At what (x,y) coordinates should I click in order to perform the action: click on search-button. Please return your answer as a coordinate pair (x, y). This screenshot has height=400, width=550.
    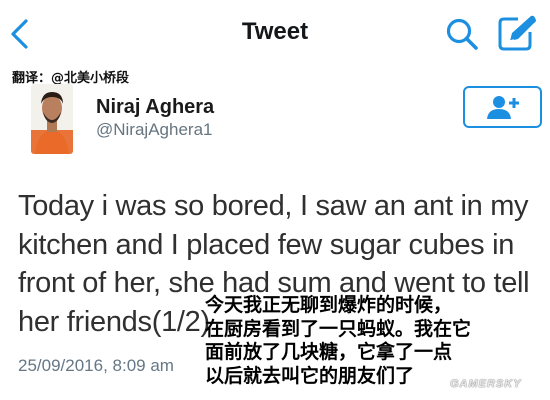
    Looking at the image, I should click on (462, 34).